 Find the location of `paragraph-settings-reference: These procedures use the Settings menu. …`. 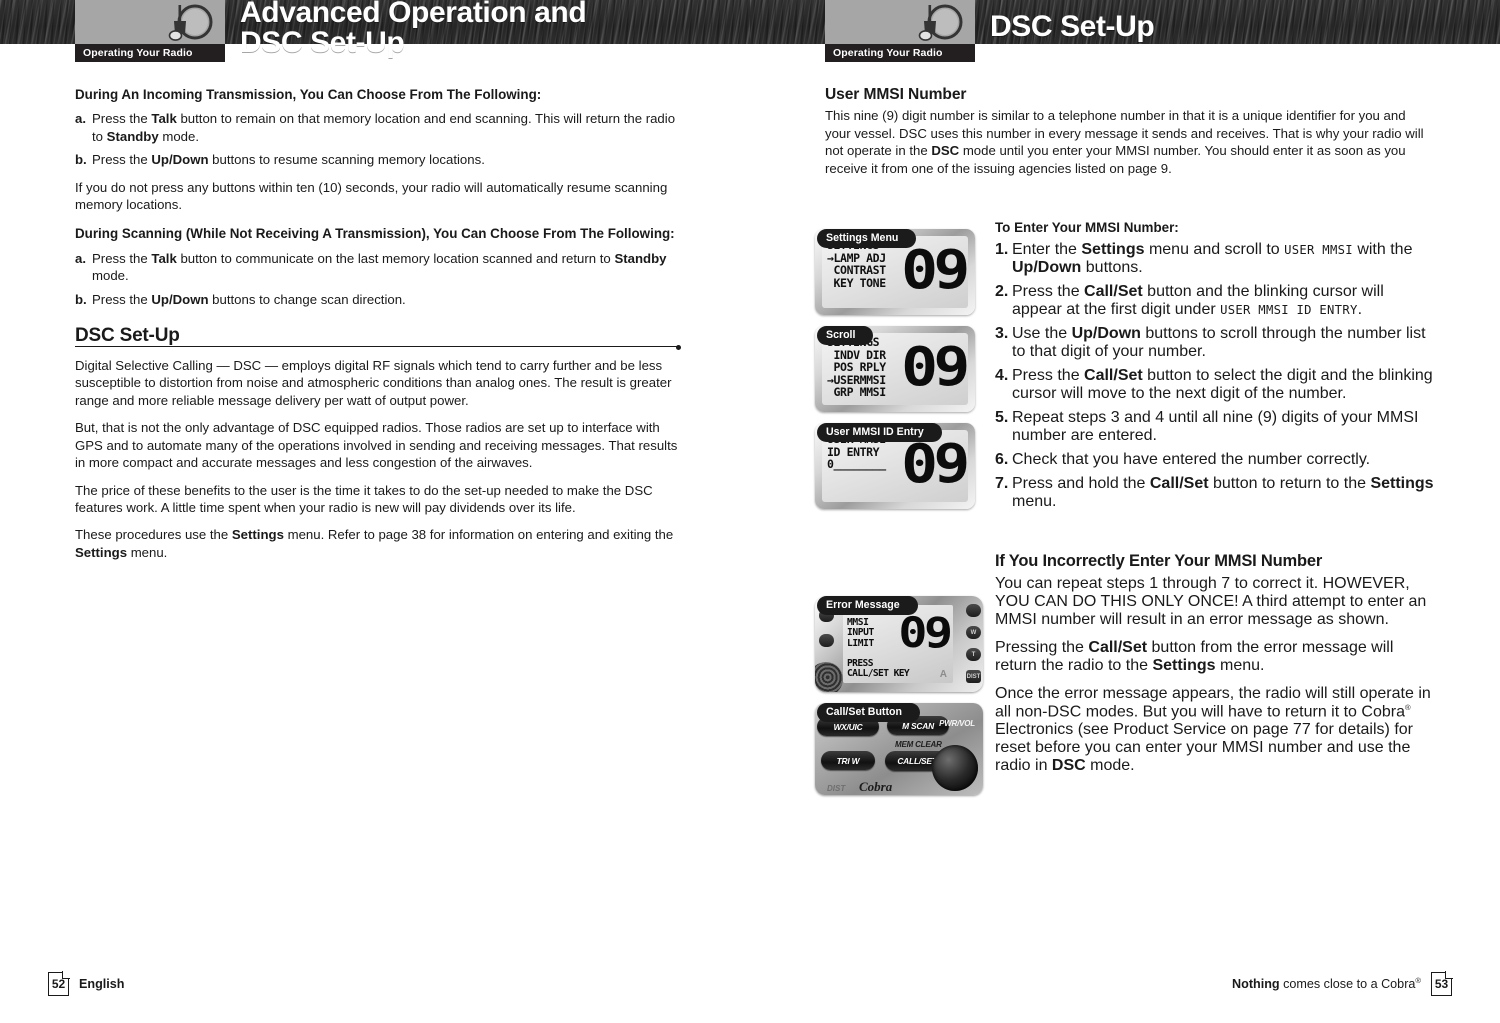

paragraph-settings-reference: These procedures use the Settings menu. … is located at coordinates (374, 543).